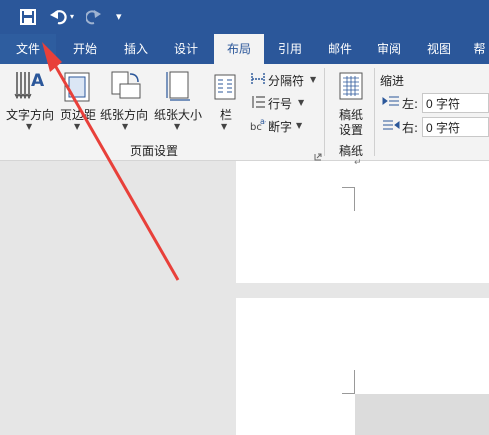 The image size is (489, 435). I want to click on page-setup-group-label: 页面设置, so click(154, 151).